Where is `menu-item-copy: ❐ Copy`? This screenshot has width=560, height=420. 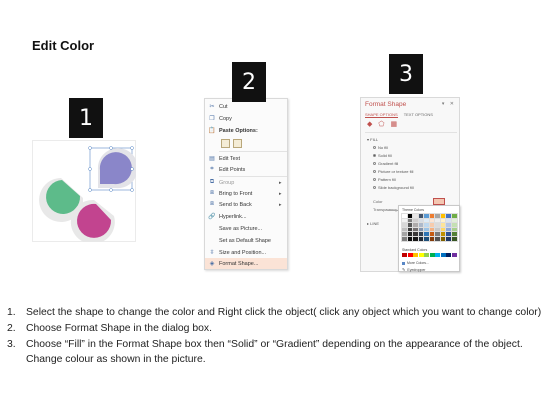 menu-item-copy: ❐ Copy is located at coordinates (246, 118).